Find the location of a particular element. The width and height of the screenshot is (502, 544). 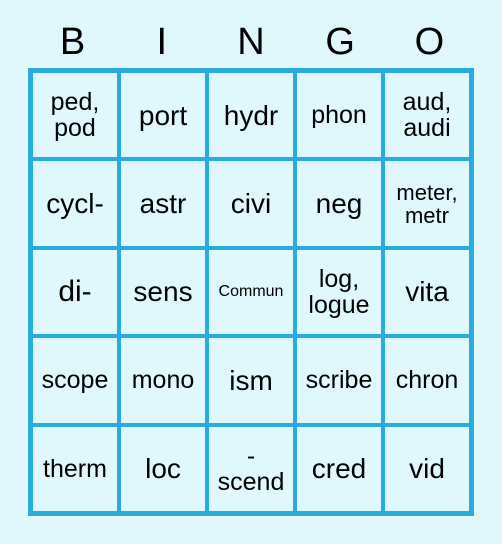

bingo-cell: therm is located at coordinates (75, 468).